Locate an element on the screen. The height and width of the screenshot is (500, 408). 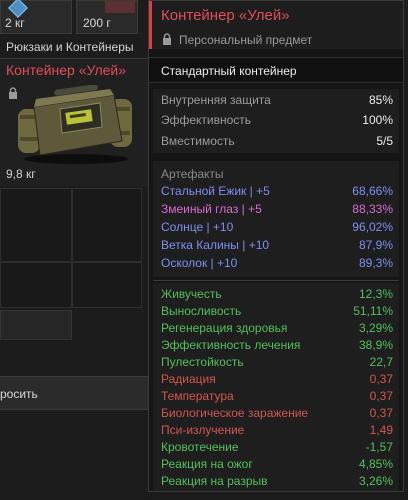
artifact-row: Змеиный глаз | +5 88,33% is located at coordinates (277, 210).